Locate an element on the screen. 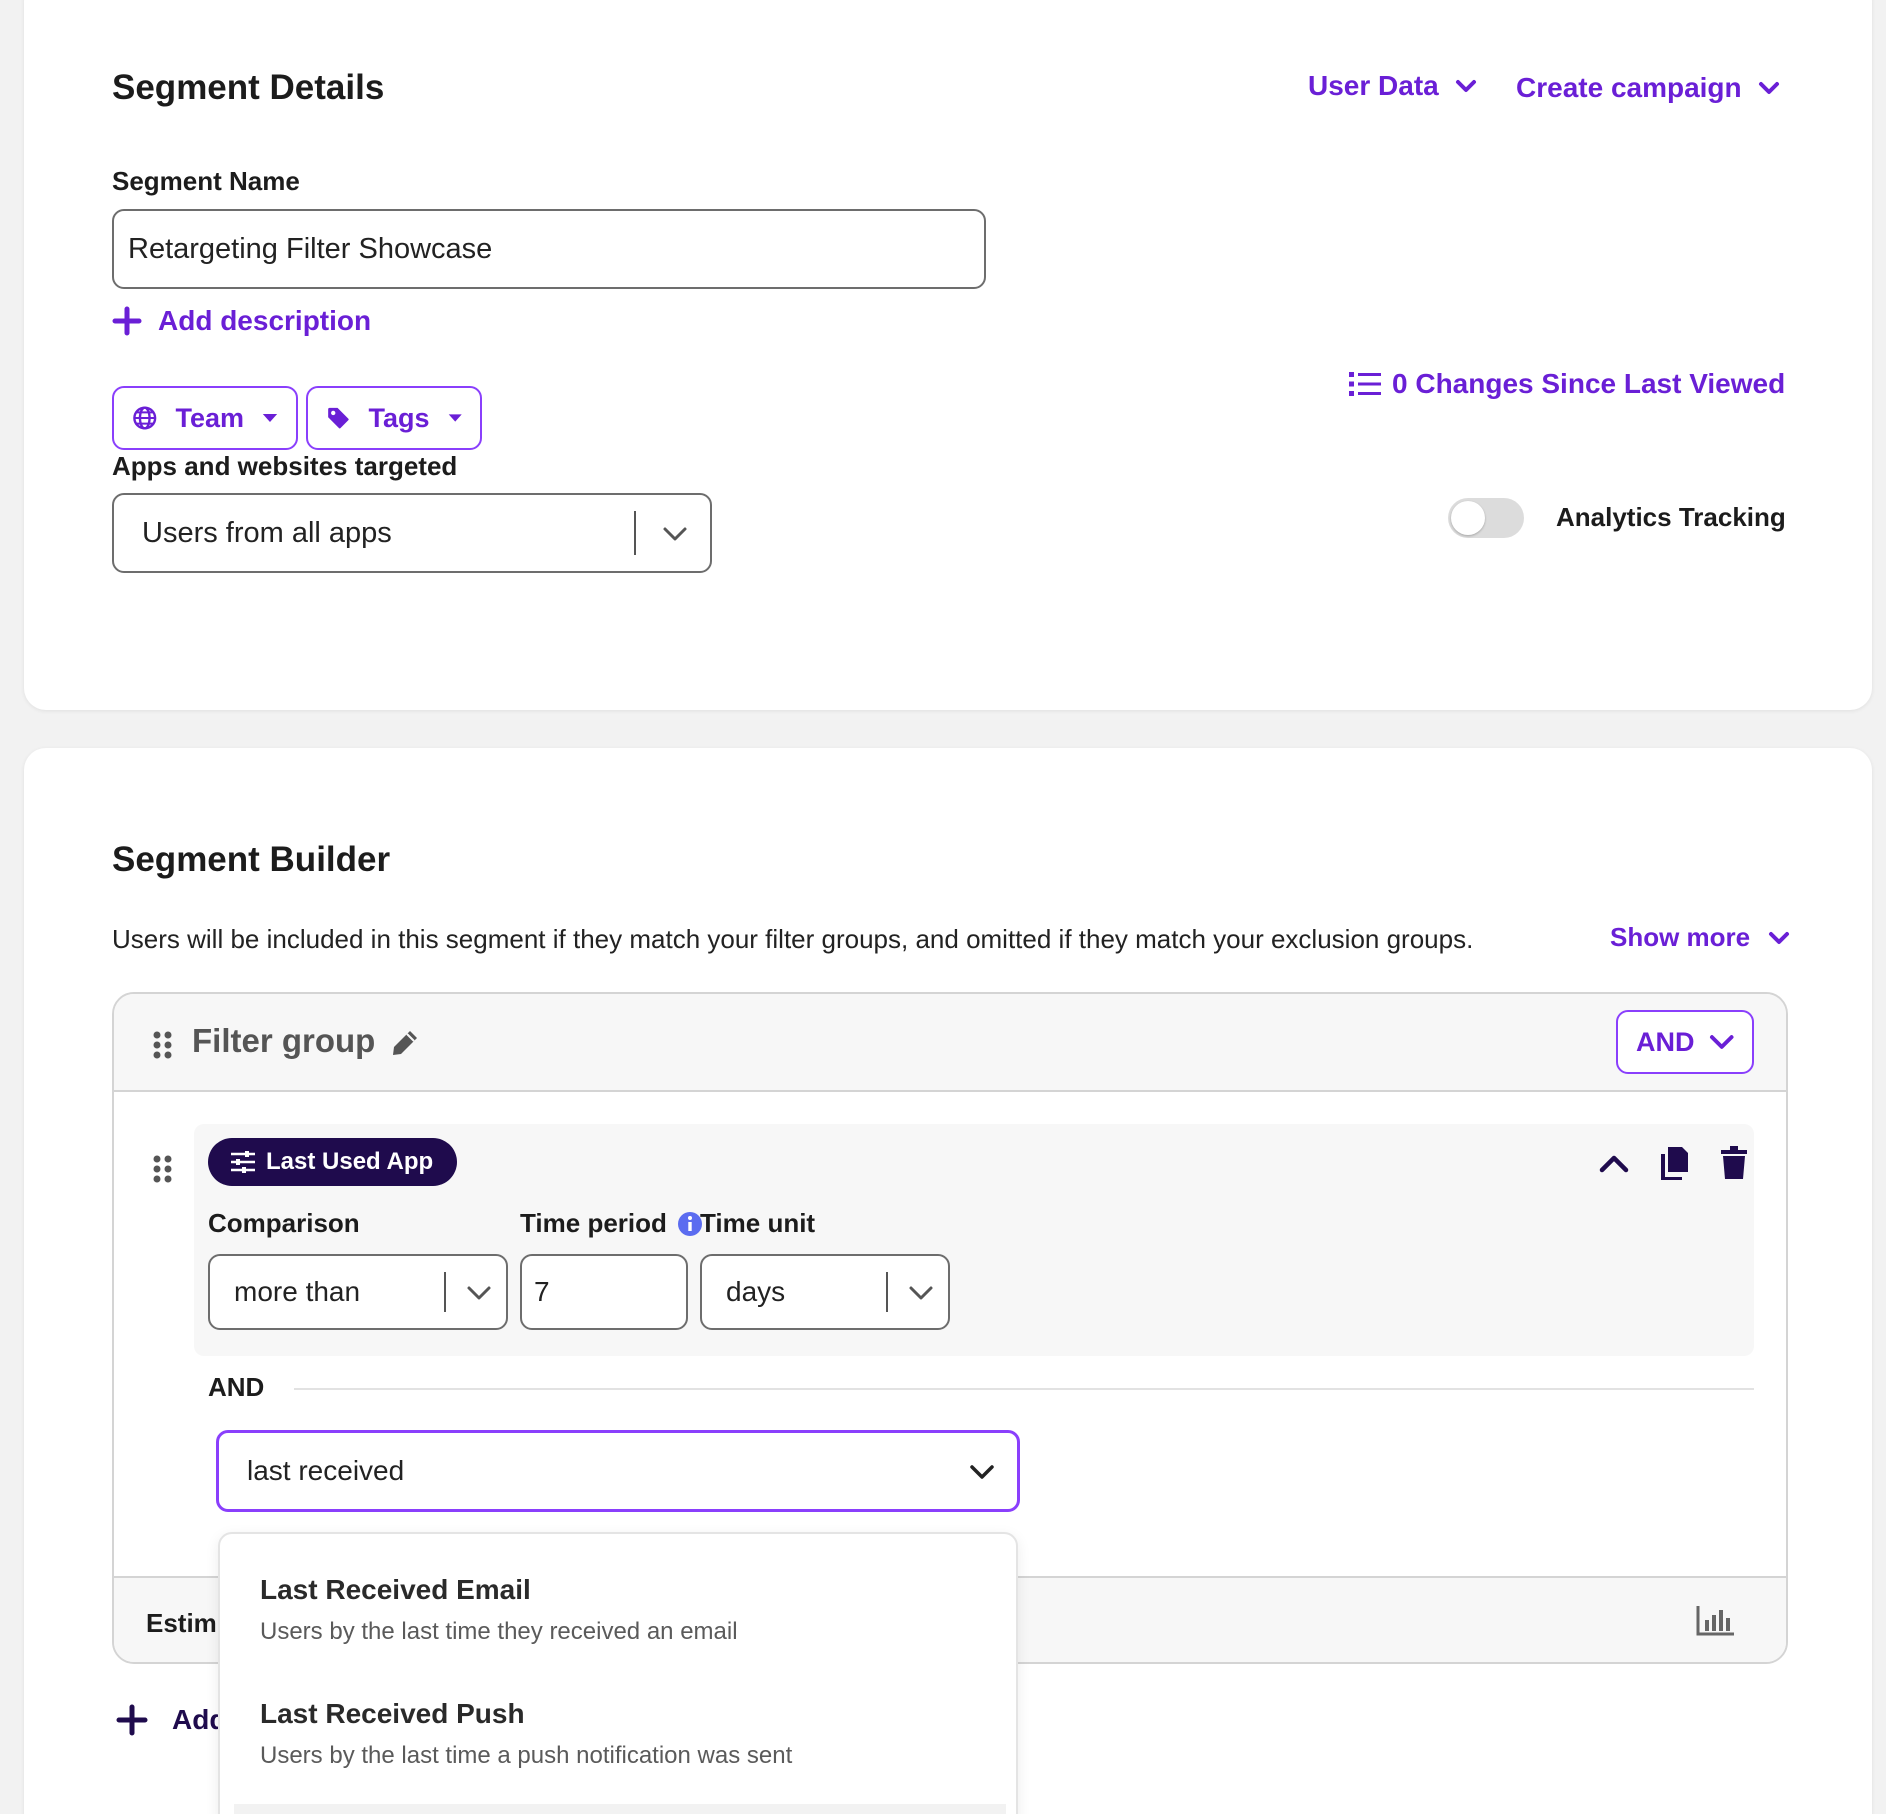 Image resolution: width=1886 pixels, height=1814 pixels. add-description-button: Add description is located at coordinates (241, 321).